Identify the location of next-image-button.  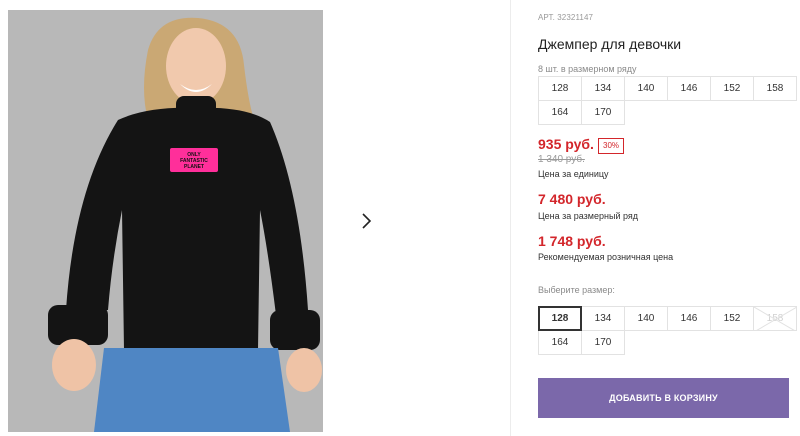
(366, 221).